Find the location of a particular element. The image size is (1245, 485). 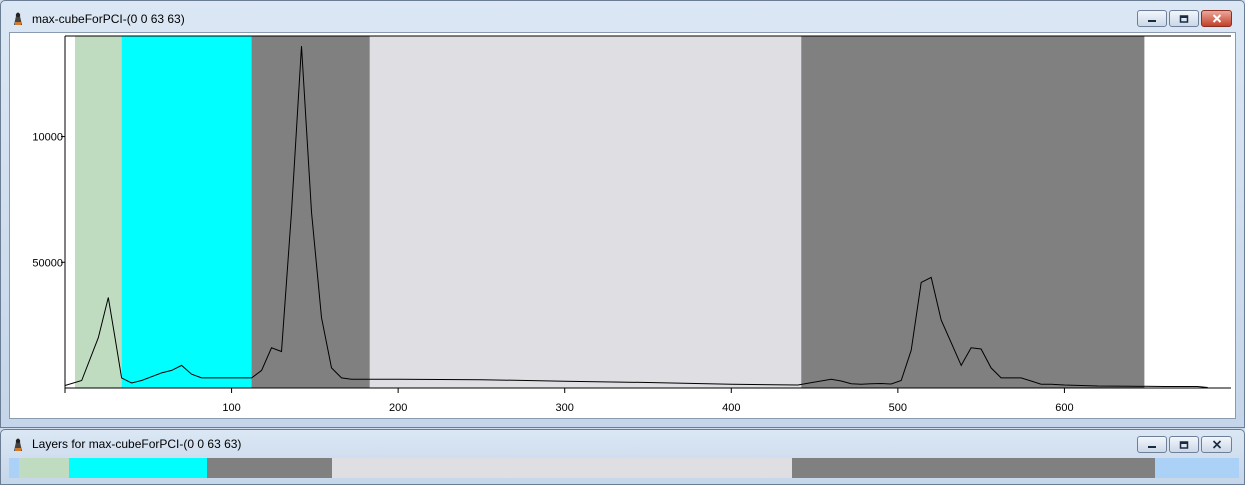

window-title: max-cubeForPCI-(0 0 63 63) is located at coordinates (108, 19).